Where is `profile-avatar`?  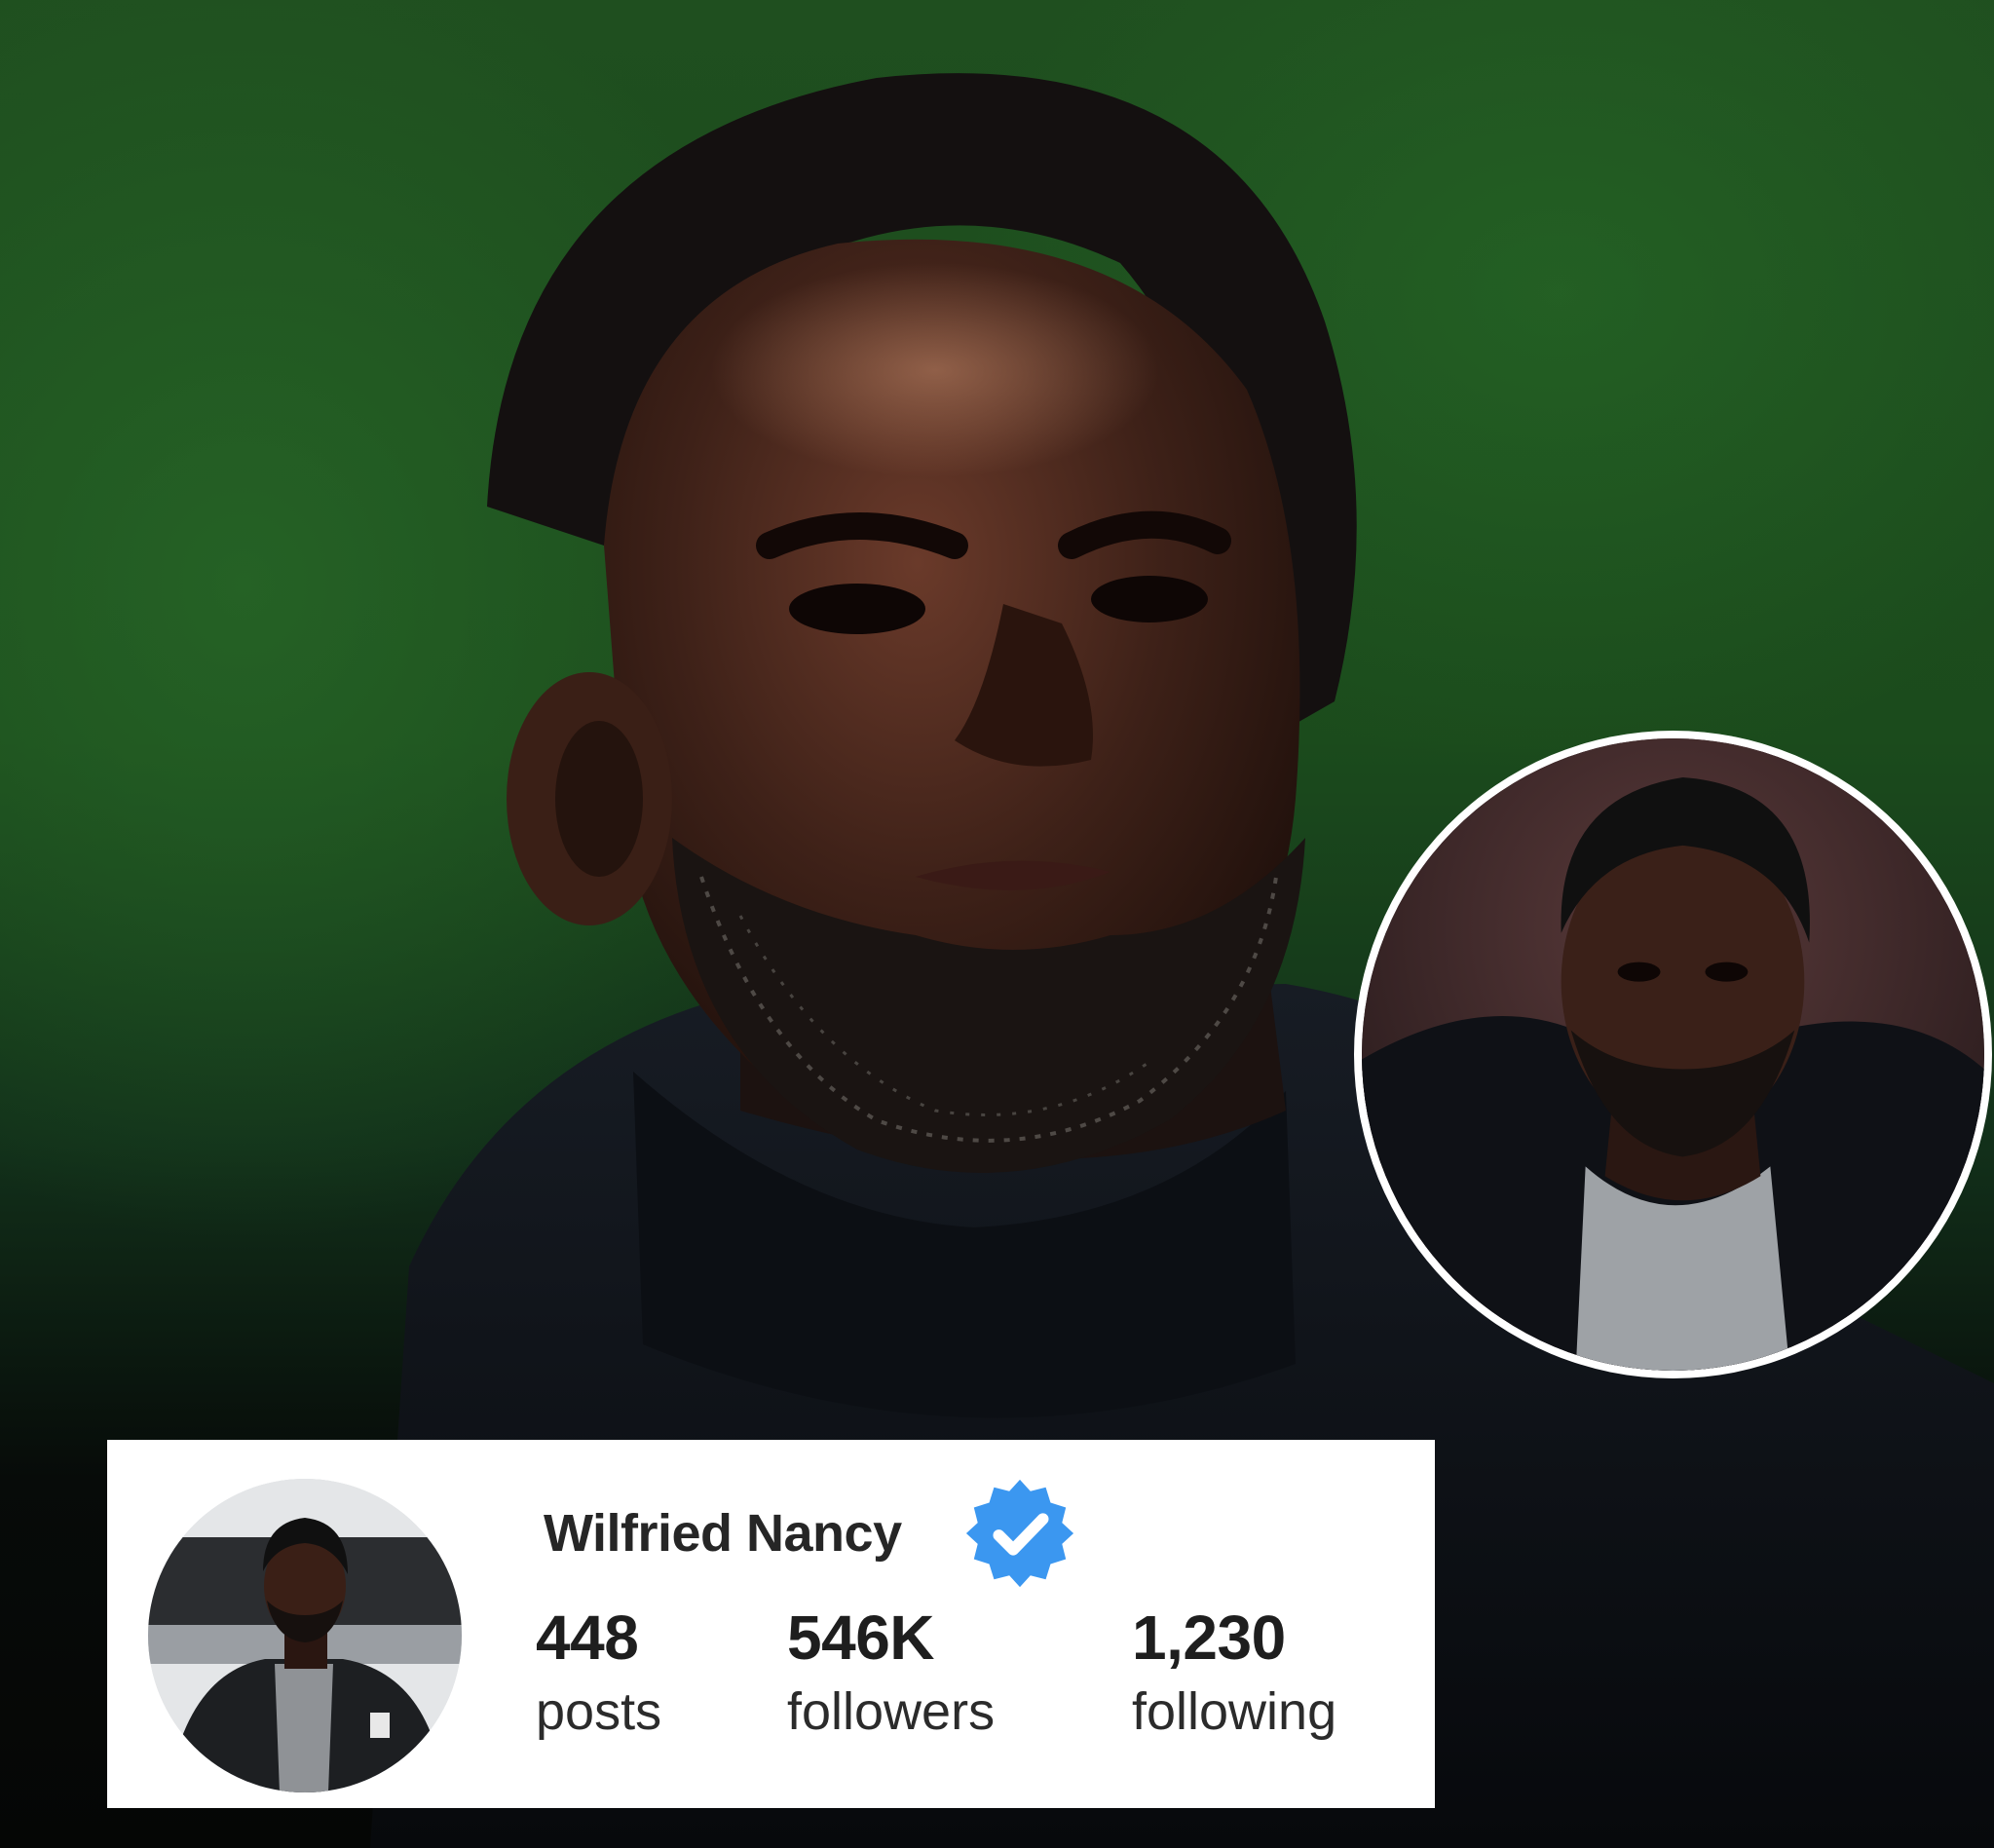
profile-avatar is located at coordinates (305, 1636).